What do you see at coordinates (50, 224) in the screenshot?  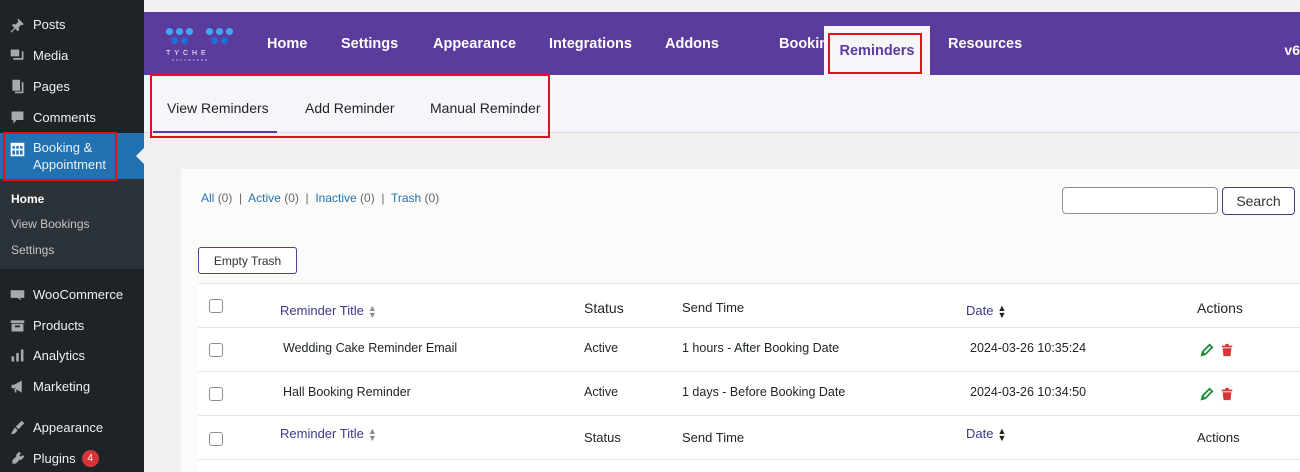 I see `submenu-view-bookings: View Bookings` at bounding box center [50, 224].